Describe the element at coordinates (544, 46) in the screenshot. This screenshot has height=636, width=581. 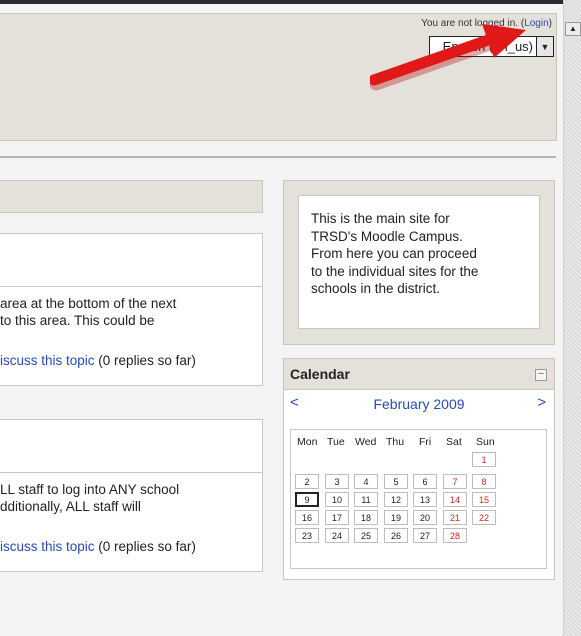
I see `dropdown-arrow-icon: ▼` at that location.